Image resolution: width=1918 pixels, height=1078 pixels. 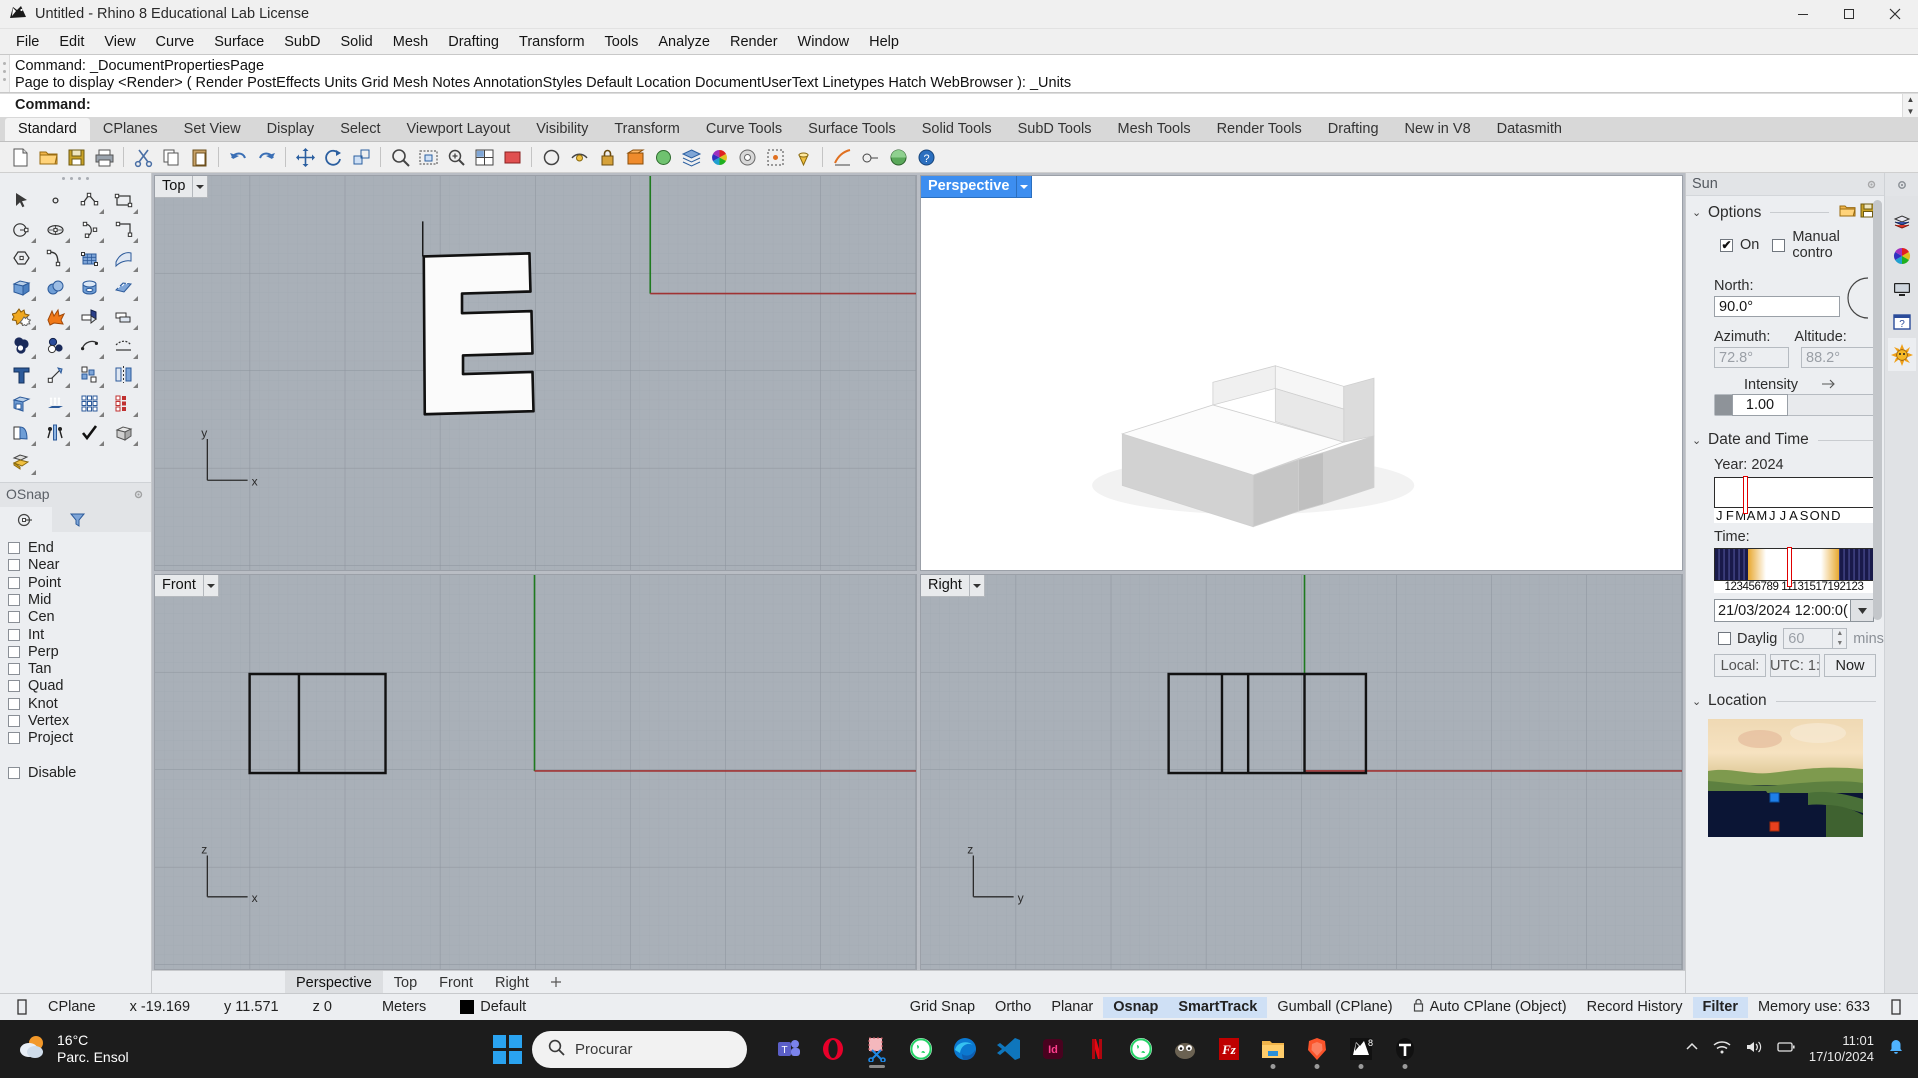 I want to click on taskbar-clock: 11:01 17/10/2024, so click(x=1841, y=1049).